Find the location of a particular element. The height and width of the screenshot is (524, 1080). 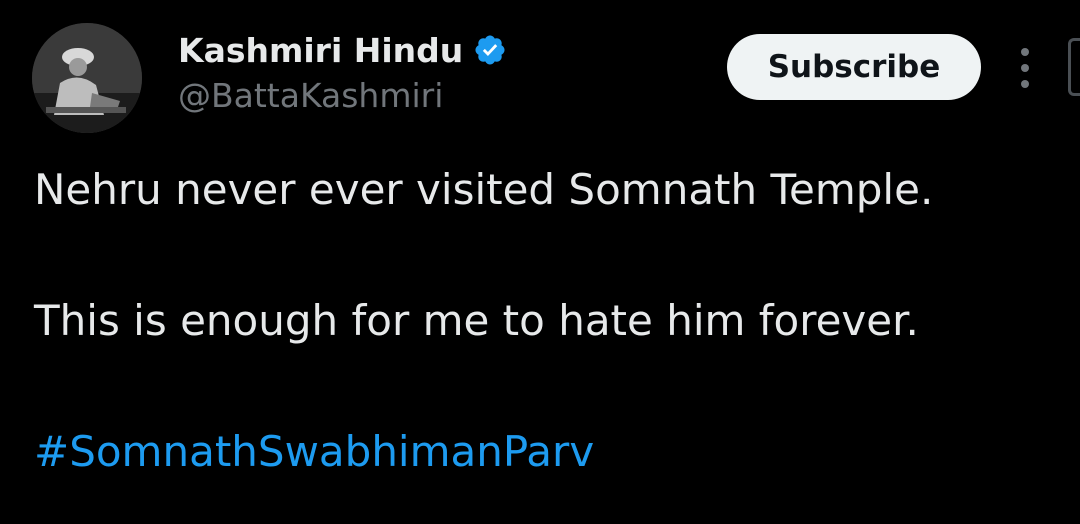

author-handle: @BattaKashmiri is located at coordinates (310, 95).